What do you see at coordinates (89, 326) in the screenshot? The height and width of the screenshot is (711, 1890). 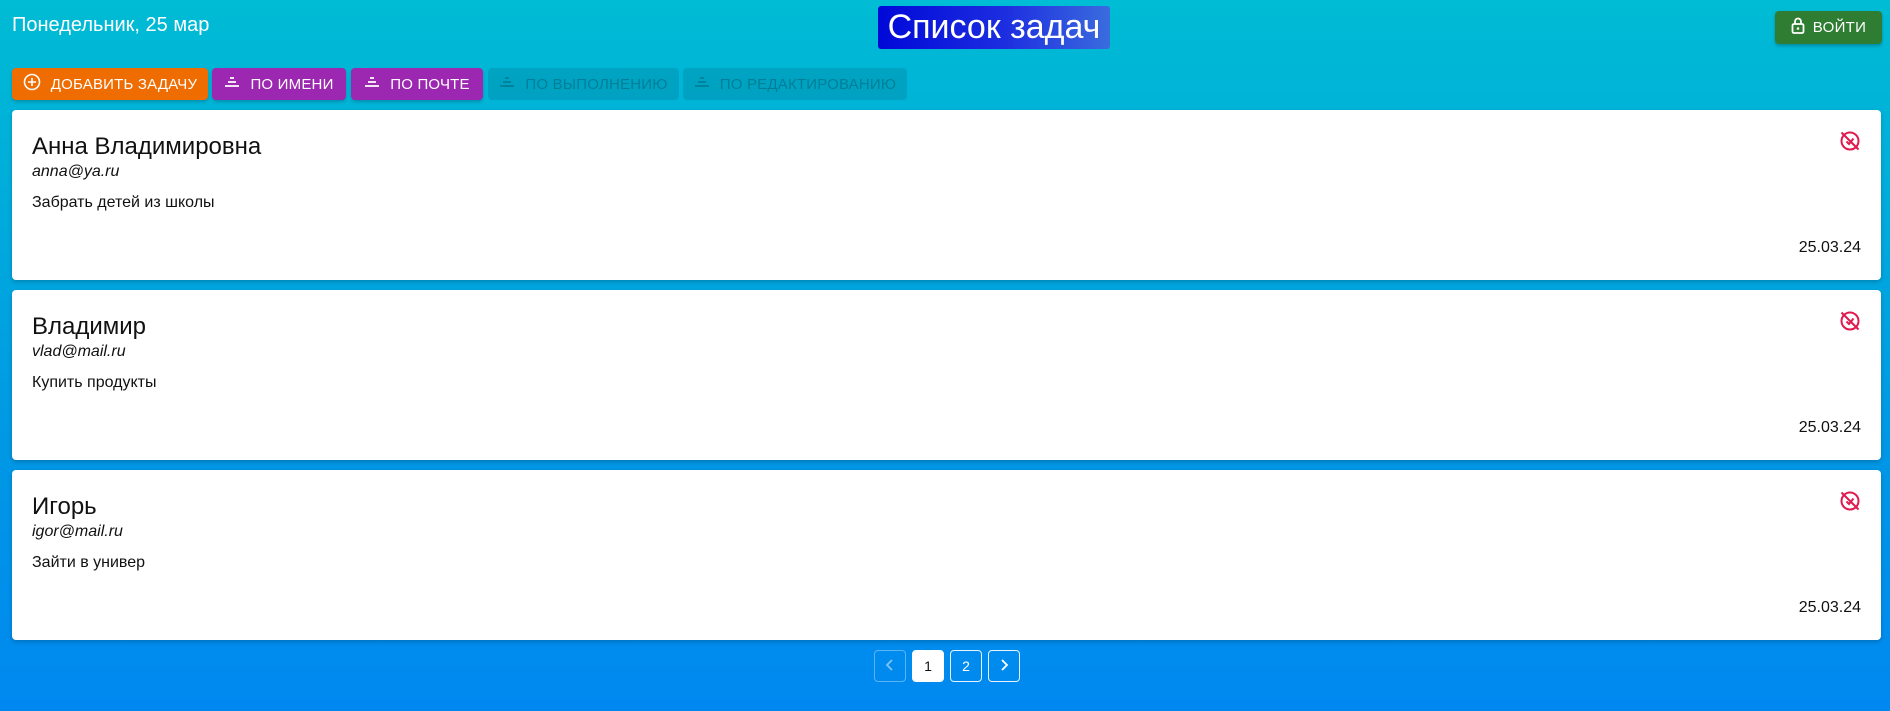 I see `task-author-name: Владимир` at bounding box center [89, 326].